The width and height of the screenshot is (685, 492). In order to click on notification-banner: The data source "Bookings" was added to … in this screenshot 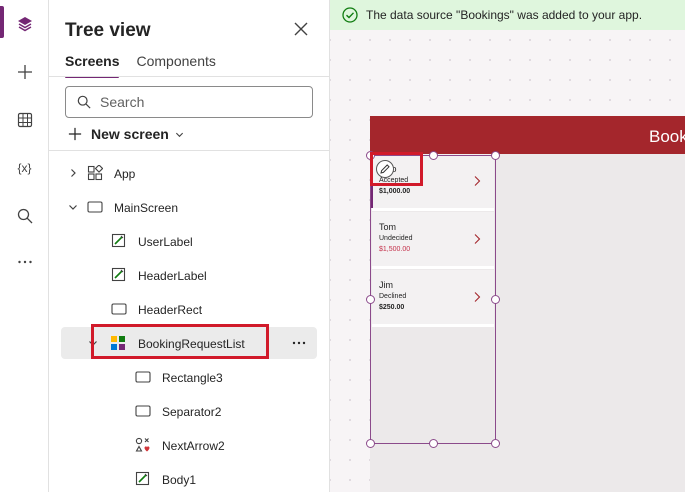, I will do `click(507, 15)`.